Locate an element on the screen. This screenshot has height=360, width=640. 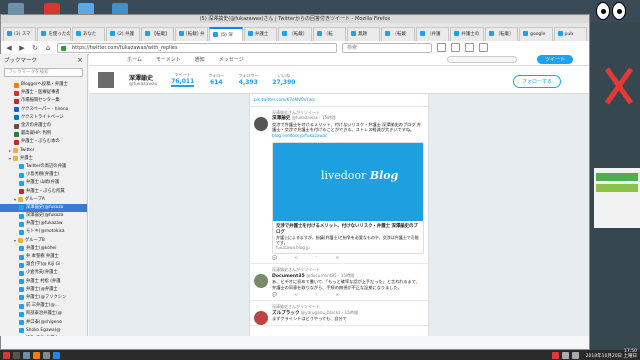
extension-icon is located at coordinates (469, 47).